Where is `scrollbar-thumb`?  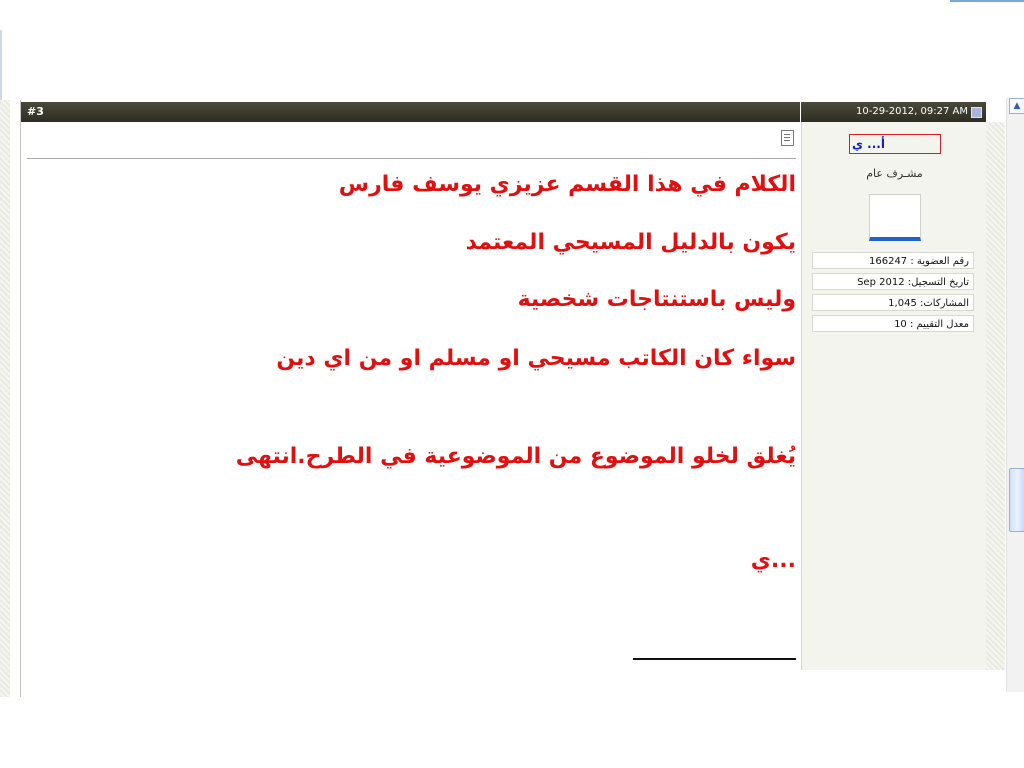
scrollbar-thumb is located at coordinates (1016, 500).